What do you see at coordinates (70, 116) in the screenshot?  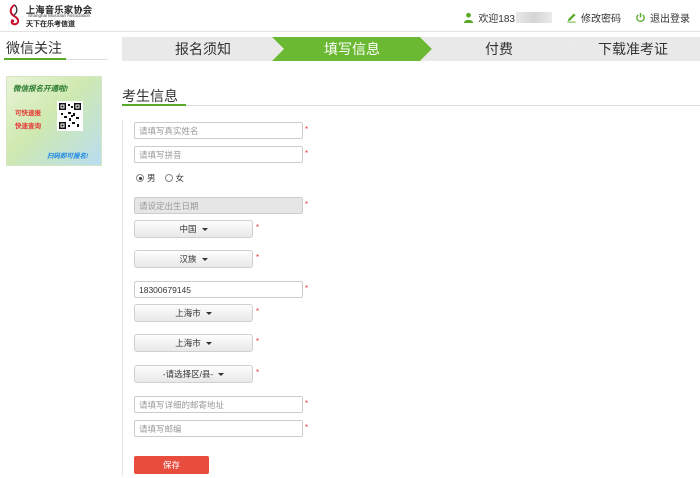 I see `qr-code-icon` at bounding box center [70, 116].